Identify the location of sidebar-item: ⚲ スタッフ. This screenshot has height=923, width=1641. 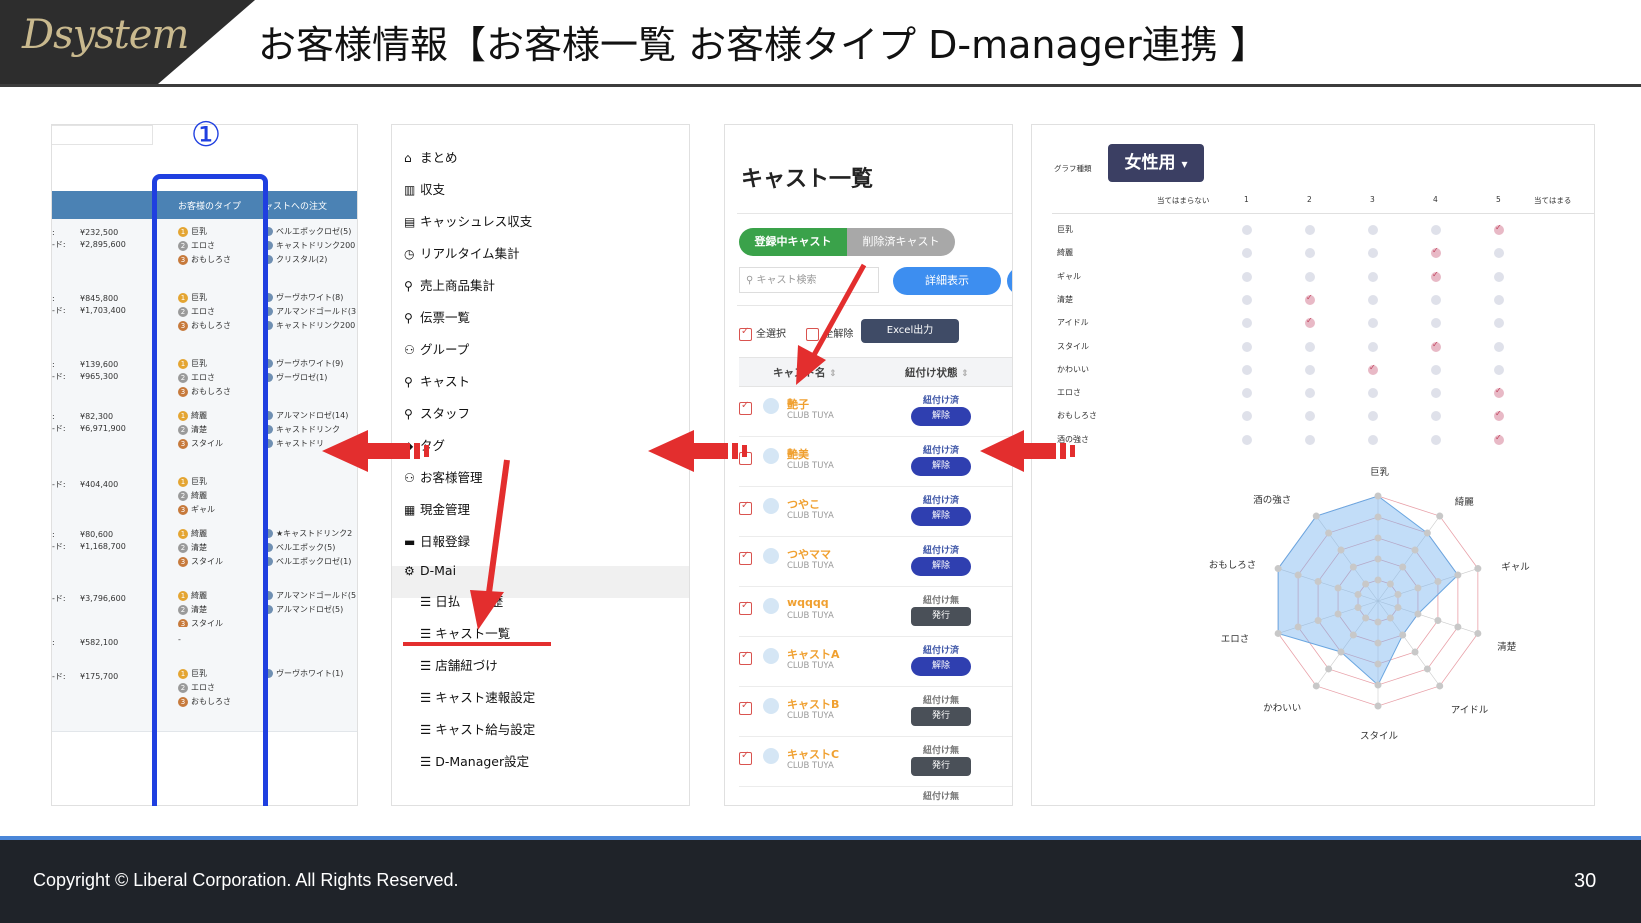
(437, 412).